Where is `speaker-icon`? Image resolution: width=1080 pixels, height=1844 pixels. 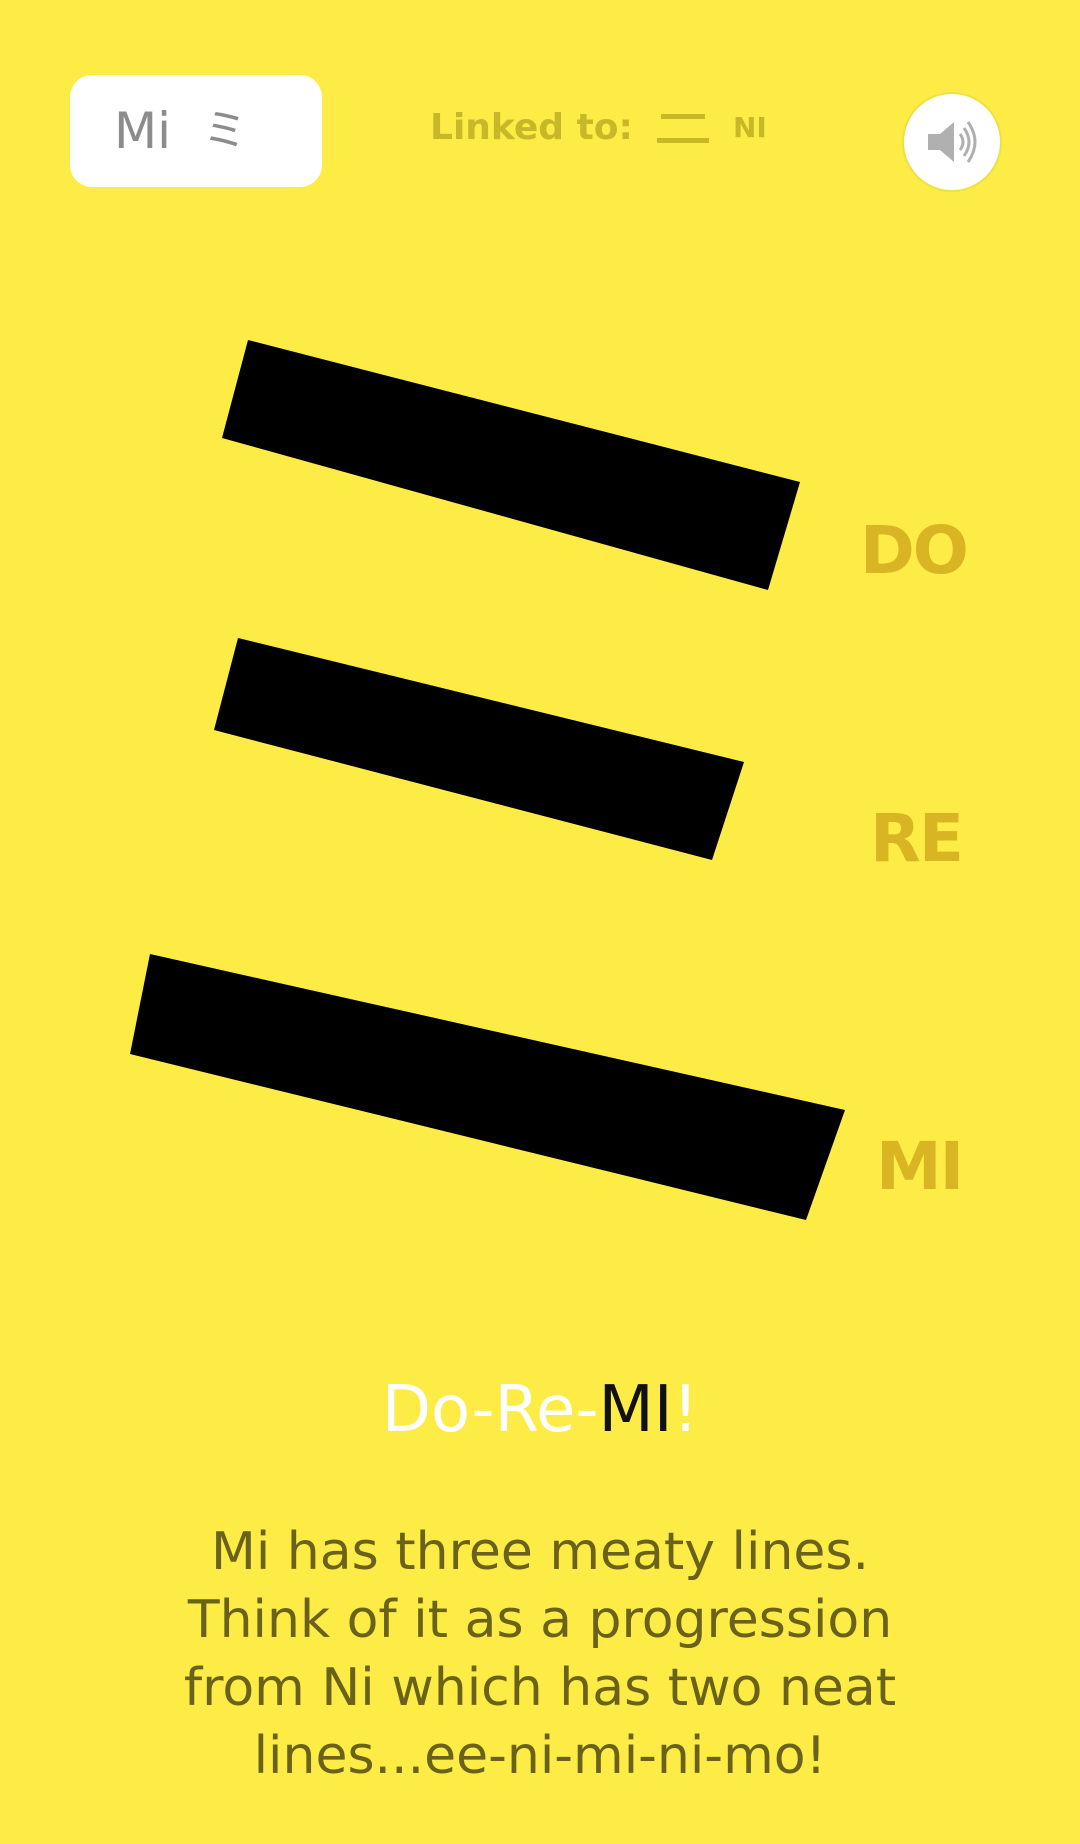 speaker-icon is located at coordinates (952, 142).